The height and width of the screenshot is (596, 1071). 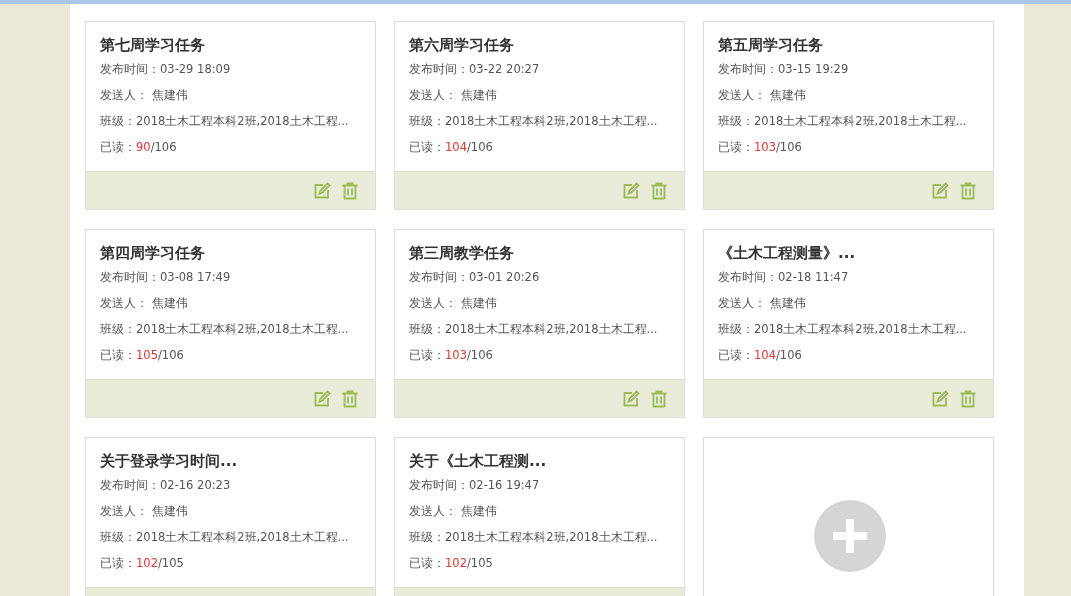 I want to click on publish-time: 发布时间：02-16 19:47, so click(x=475, y=485).